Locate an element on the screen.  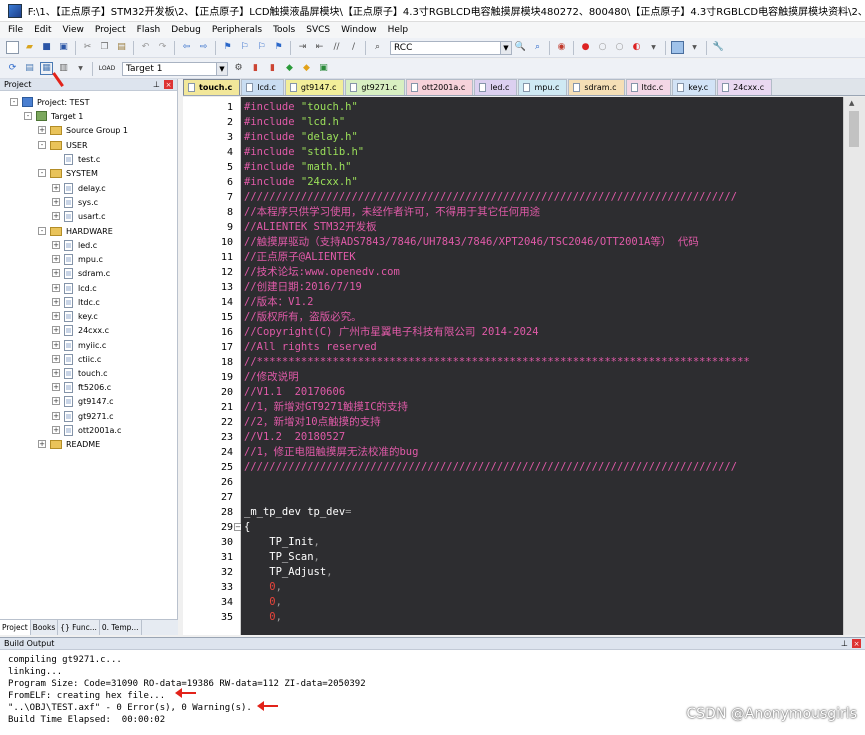
tree-node: + README is located at coordinates (69, 444).